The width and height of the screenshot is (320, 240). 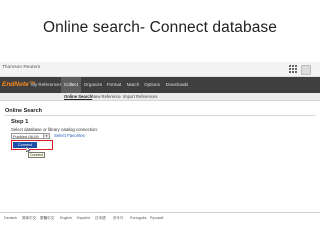 I want to click on subnav-new-reference: New Reference, so click(x=106, y=96).